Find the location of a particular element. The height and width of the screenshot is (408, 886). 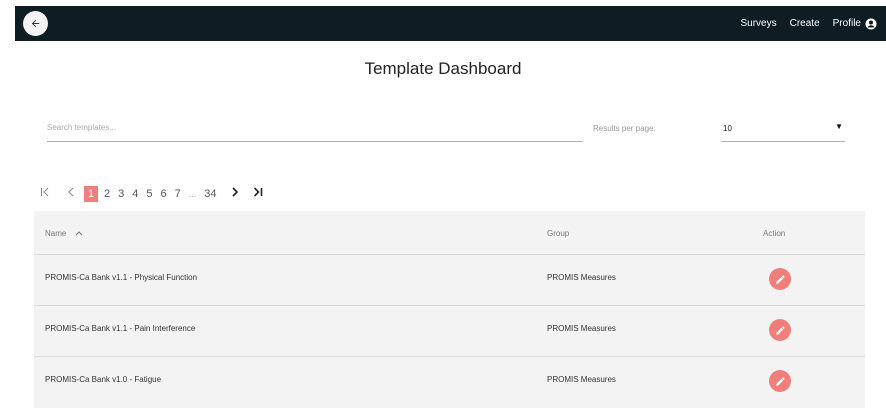

page-number-last: 34 is located at coordinates (210, 194).